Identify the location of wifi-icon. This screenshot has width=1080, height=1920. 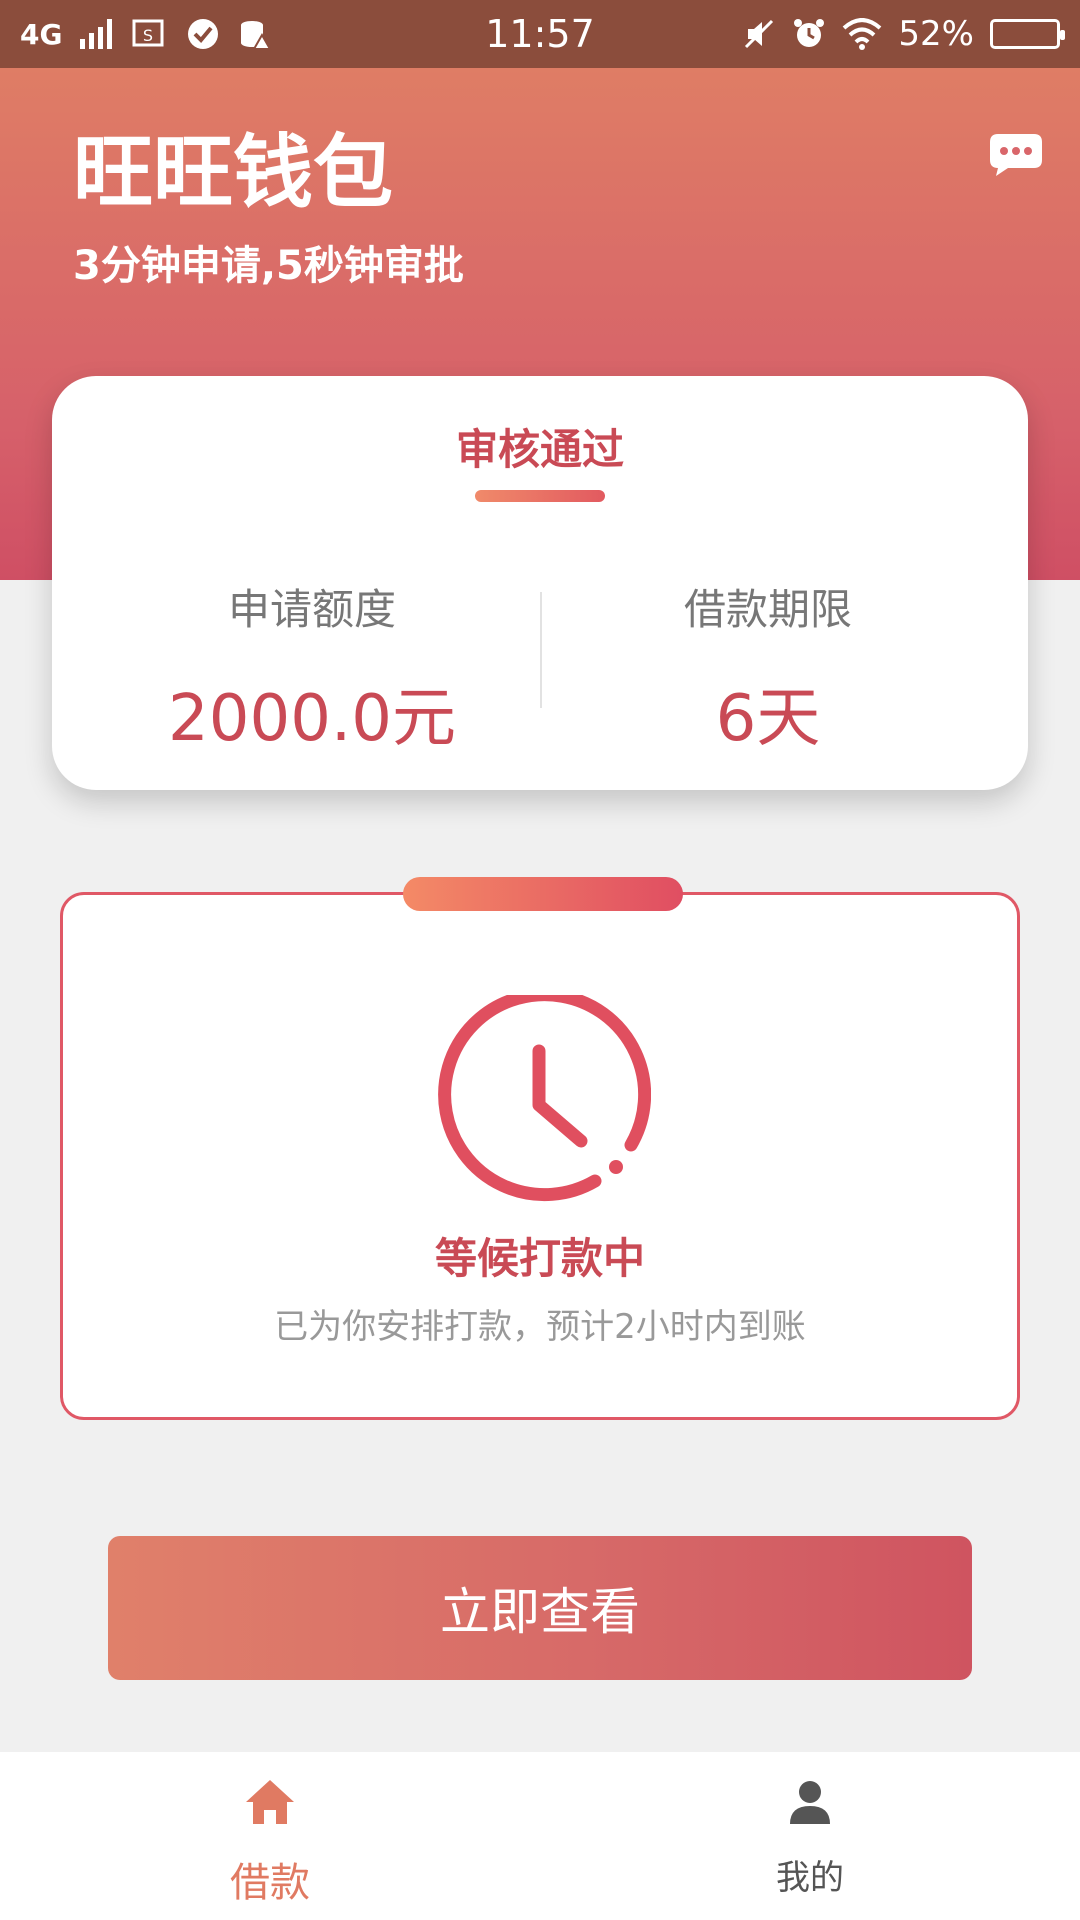
(862, 34).